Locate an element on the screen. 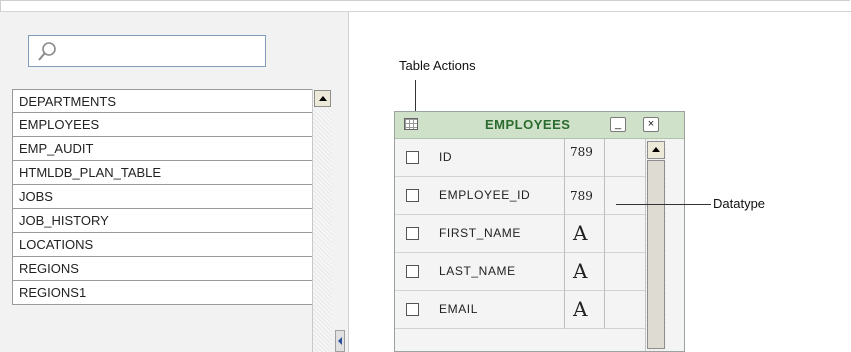  column-name-cell: FIRST_NAME is located at coordinates (480, 234).